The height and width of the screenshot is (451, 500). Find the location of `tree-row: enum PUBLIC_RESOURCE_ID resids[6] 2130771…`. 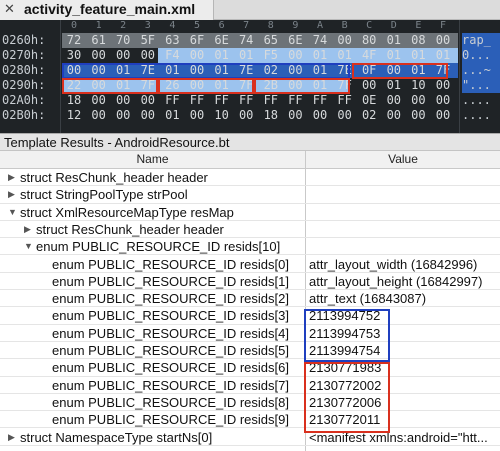

tree-row: enum PUBLIC_RESOURCE_ID resids[6] 2130771… is located at coordinates (250, 368).